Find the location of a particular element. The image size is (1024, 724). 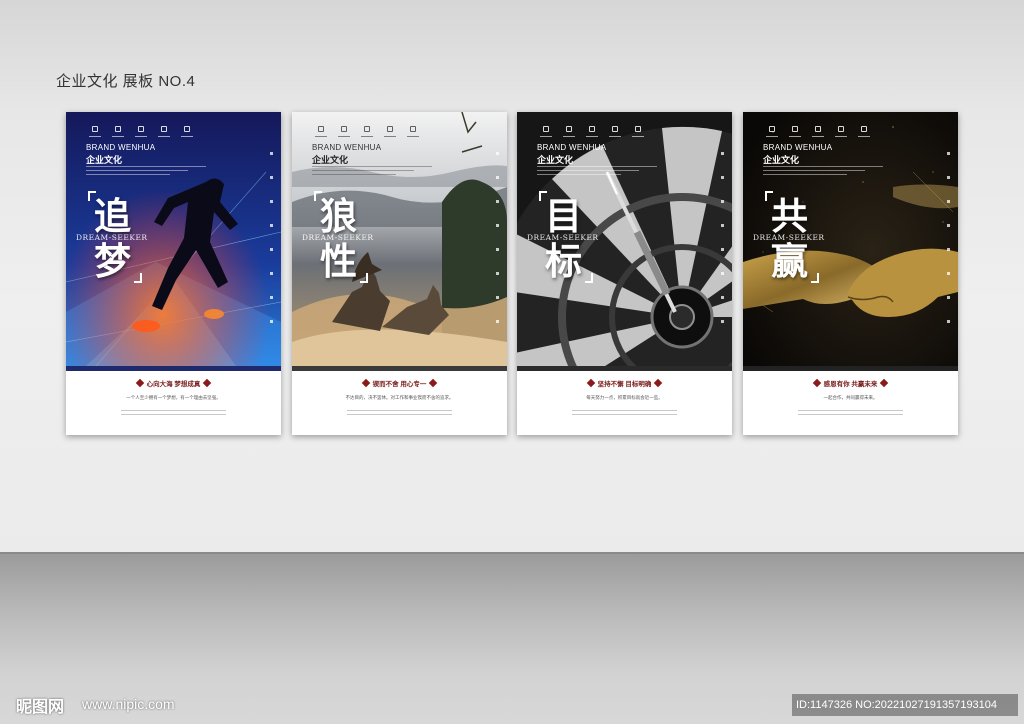

description: 不达目的，决不罢休。对工作和事业锲而不舍的追求。 is located at coordinates (399, 397).